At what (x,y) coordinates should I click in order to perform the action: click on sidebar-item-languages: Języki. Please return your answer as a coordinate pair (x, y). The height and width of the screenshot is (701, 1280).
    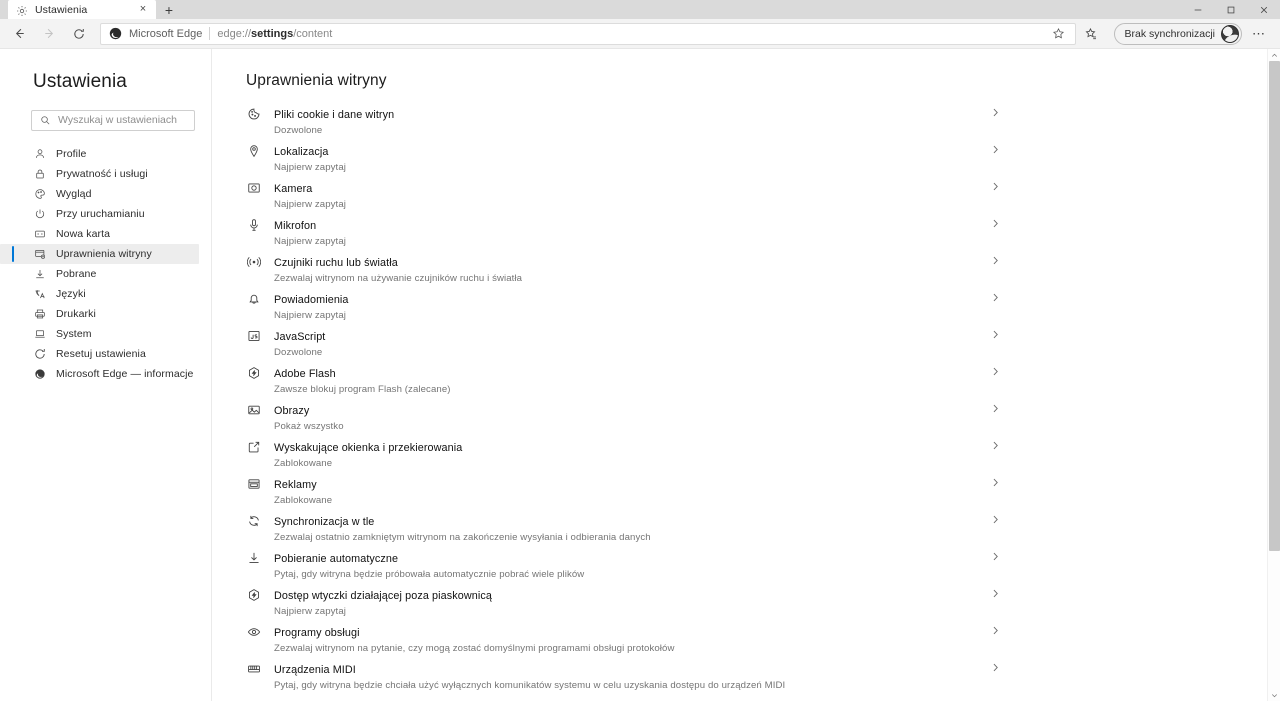
    Looking at the image, I should click on (99, 294).